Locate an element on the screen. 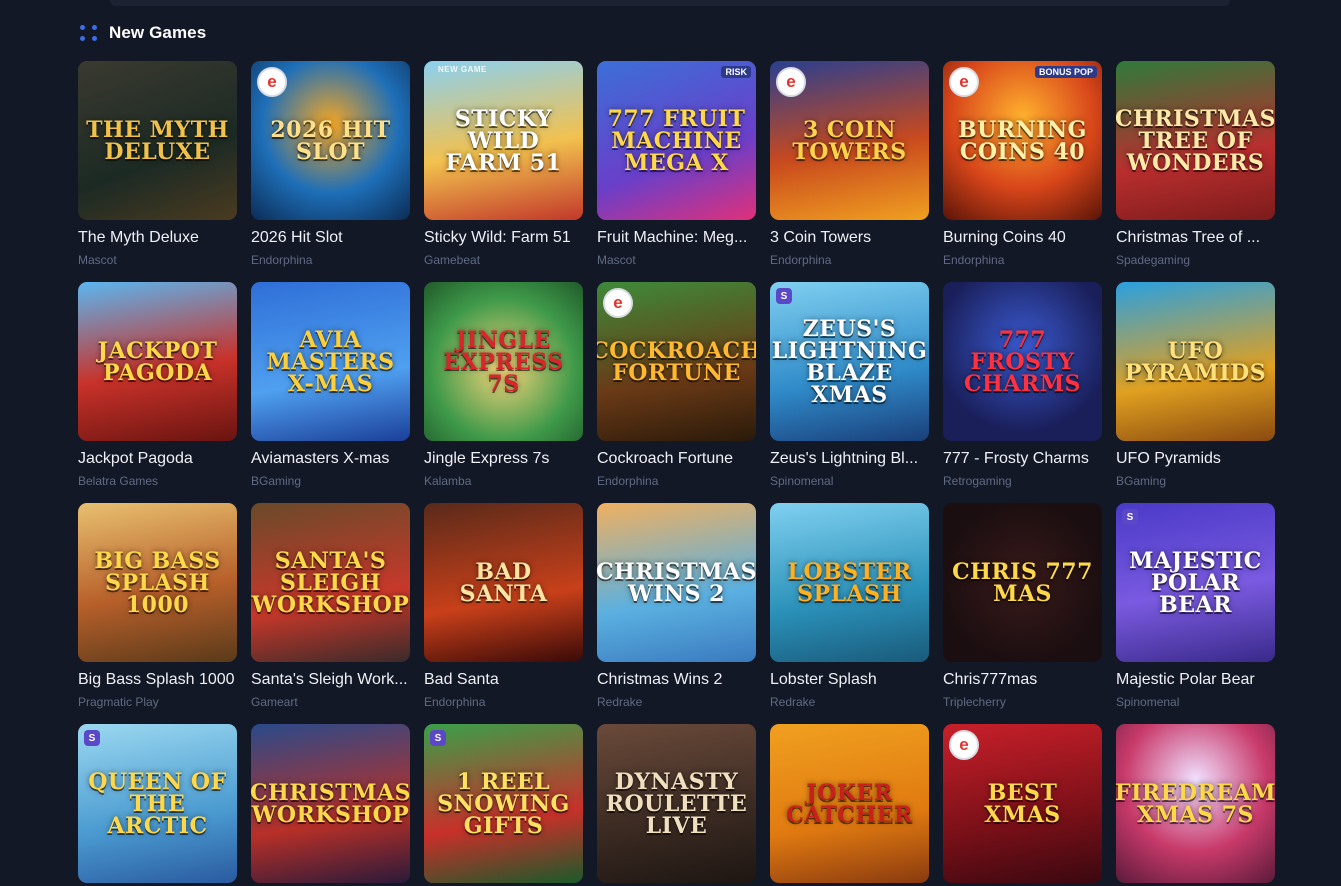 This screenshot has height=886, width=1341. game-card: Chris 777 mas Chris777mas Triplecherry is located at coordinates (1022, 606).